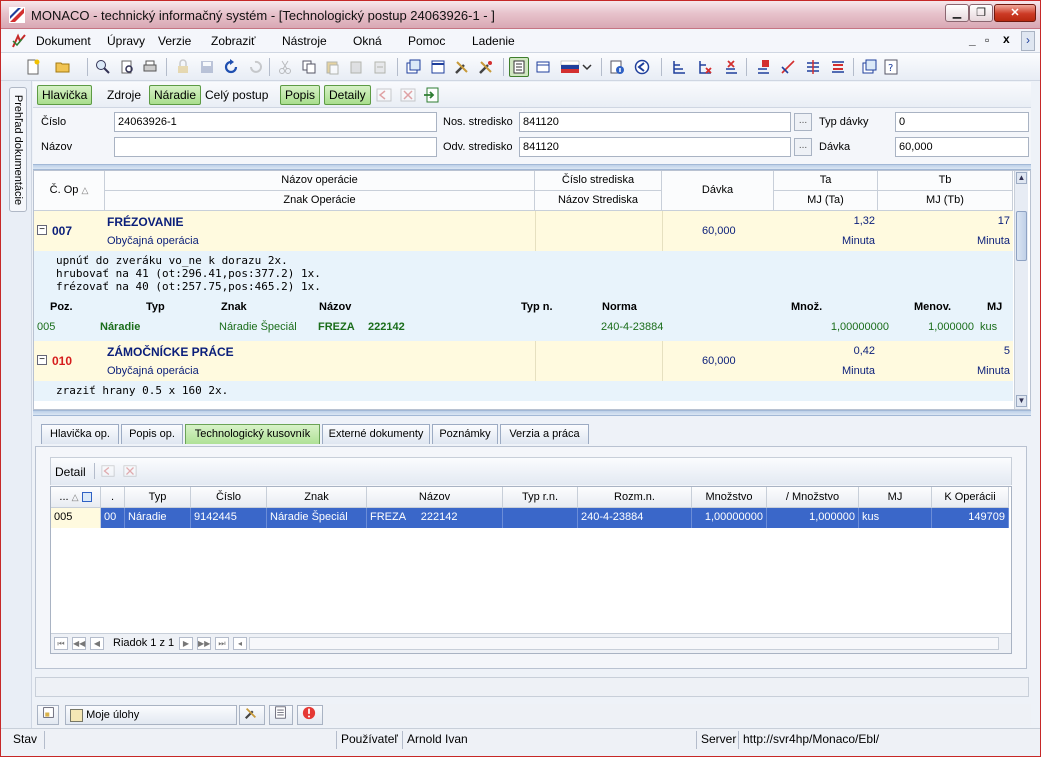 The image size is (1041, 757). I want to click on pager-prev-page-icon: ◀◀, so click(79, 643).